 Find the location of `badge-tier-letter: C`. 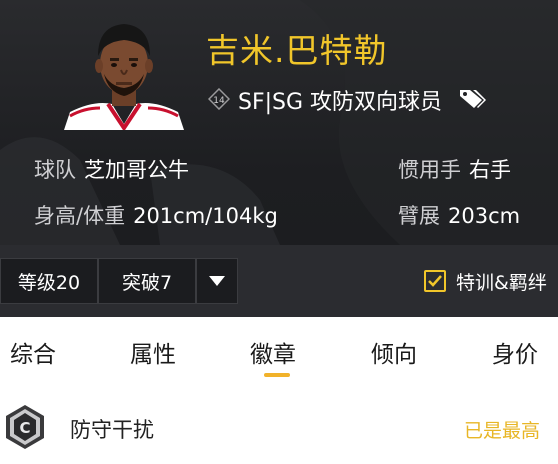

badge-tier-letter: C is located at coordinates (24, 428).